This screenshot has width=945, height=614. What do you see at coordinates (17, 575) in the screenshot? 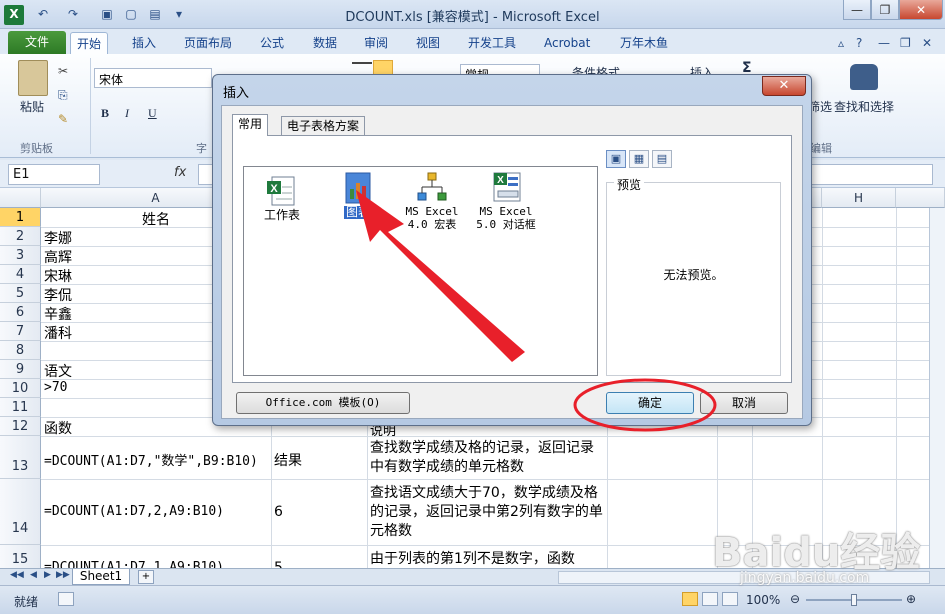
I see `sheet-nav-first-icon: ◀◀` at bounding box center [17, 575].